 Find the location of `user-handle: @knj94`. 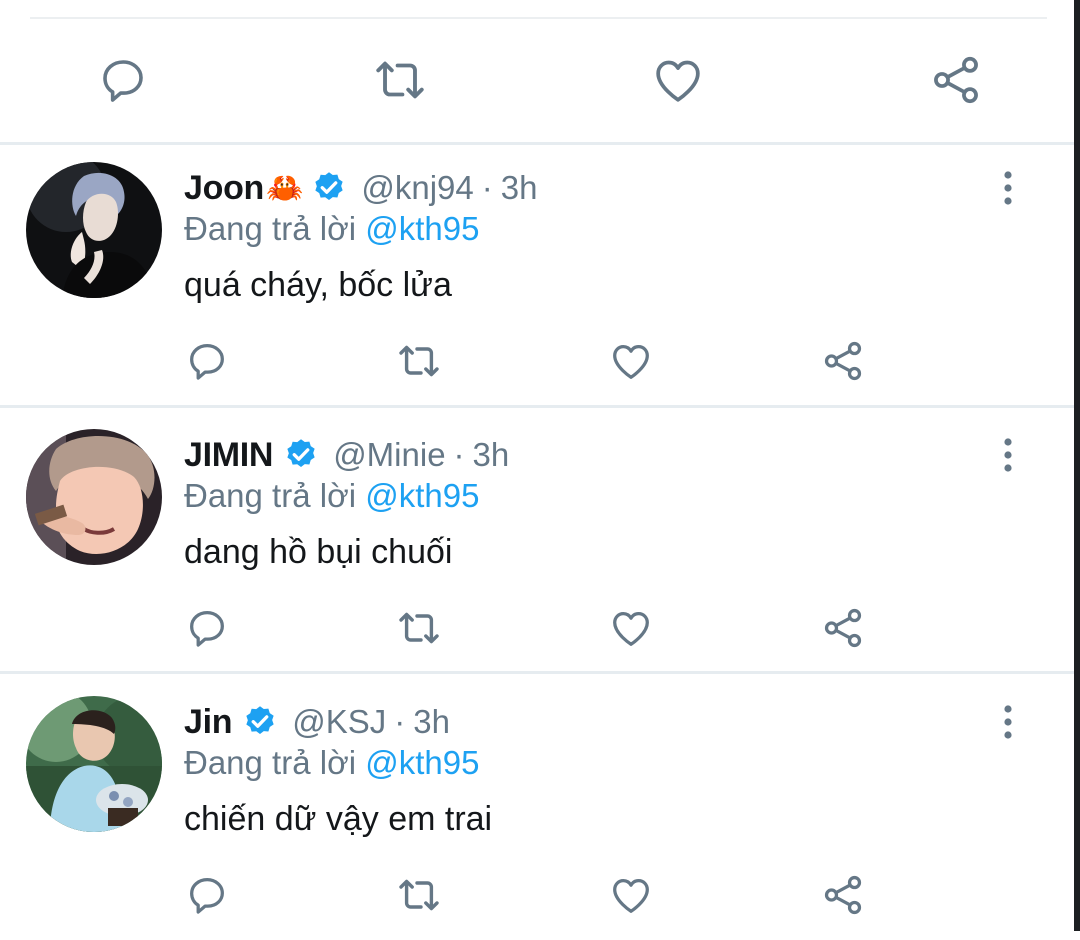

user-handle: @knj94 is located at coordinates (417, 188).